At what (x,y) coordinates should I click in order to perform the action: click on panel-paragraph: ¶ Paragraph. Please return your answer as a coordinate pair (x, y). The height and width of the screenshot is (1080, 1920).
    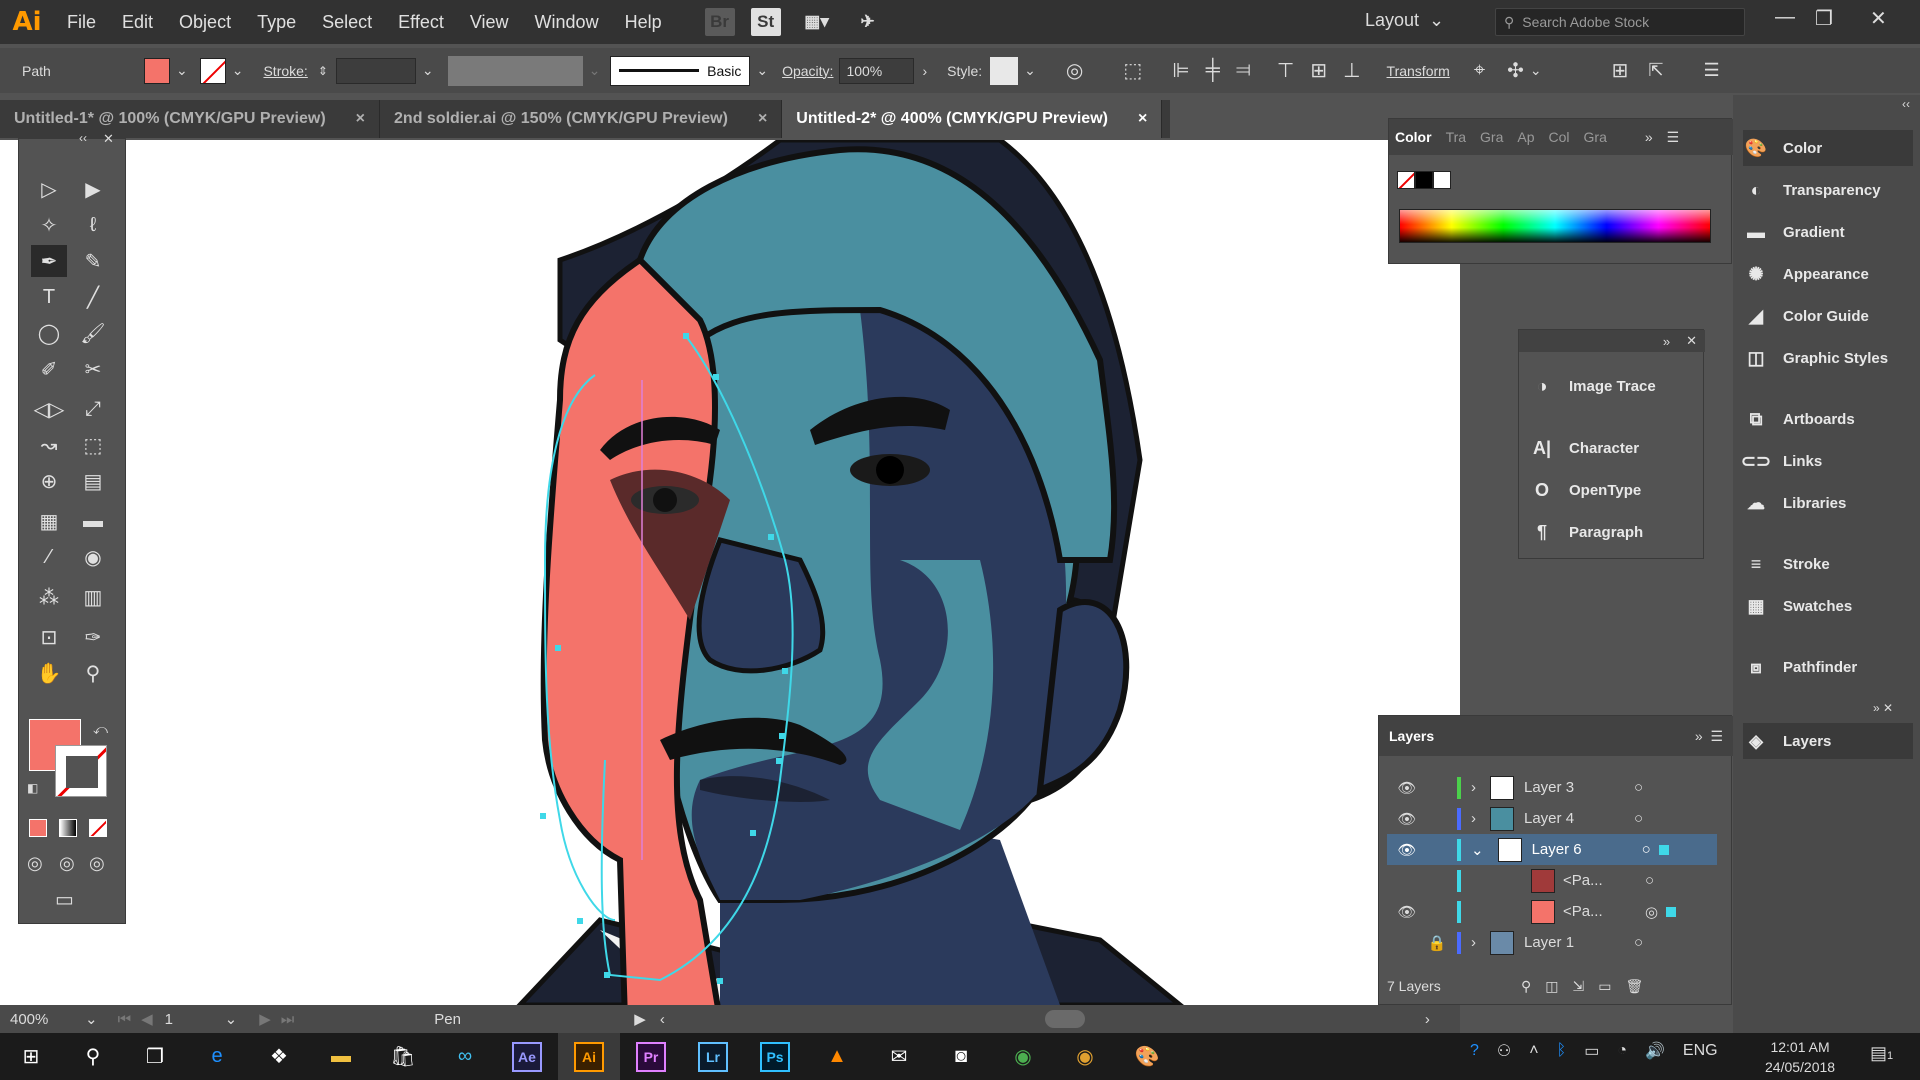
    Looking at the image, I should click on (1614, 532).